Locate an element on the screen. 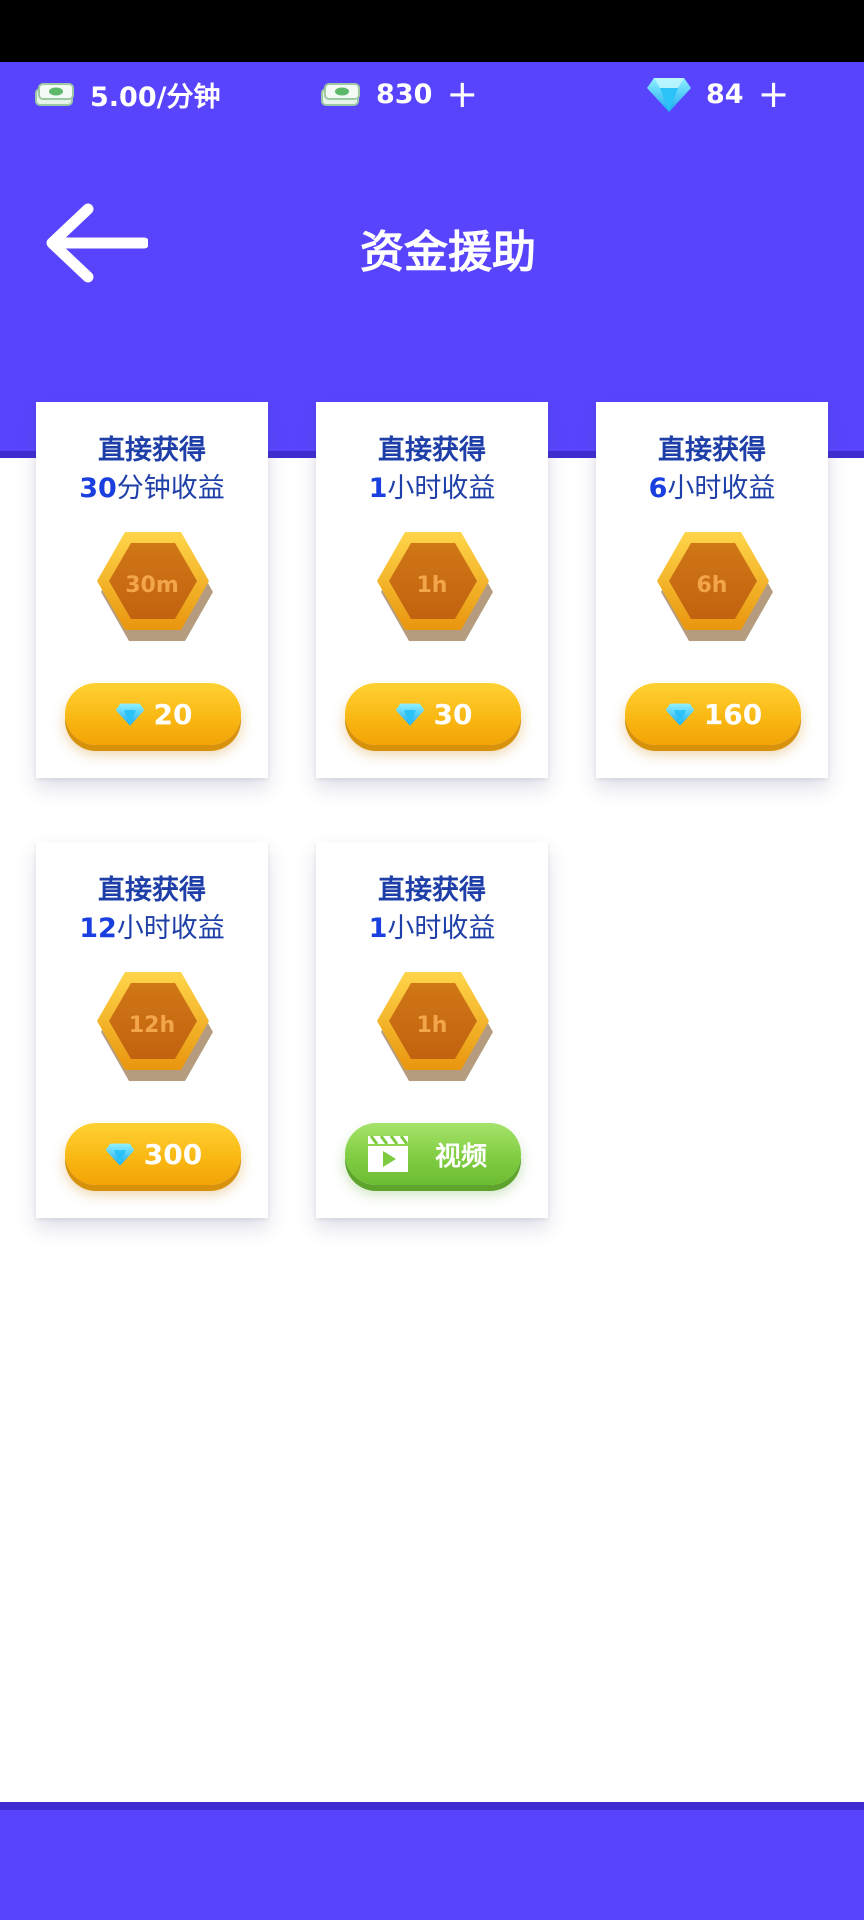 Image resolution: width=864 pixels, height=1920 pixels. add-gems-button: + is located at coordinates (774, 94).